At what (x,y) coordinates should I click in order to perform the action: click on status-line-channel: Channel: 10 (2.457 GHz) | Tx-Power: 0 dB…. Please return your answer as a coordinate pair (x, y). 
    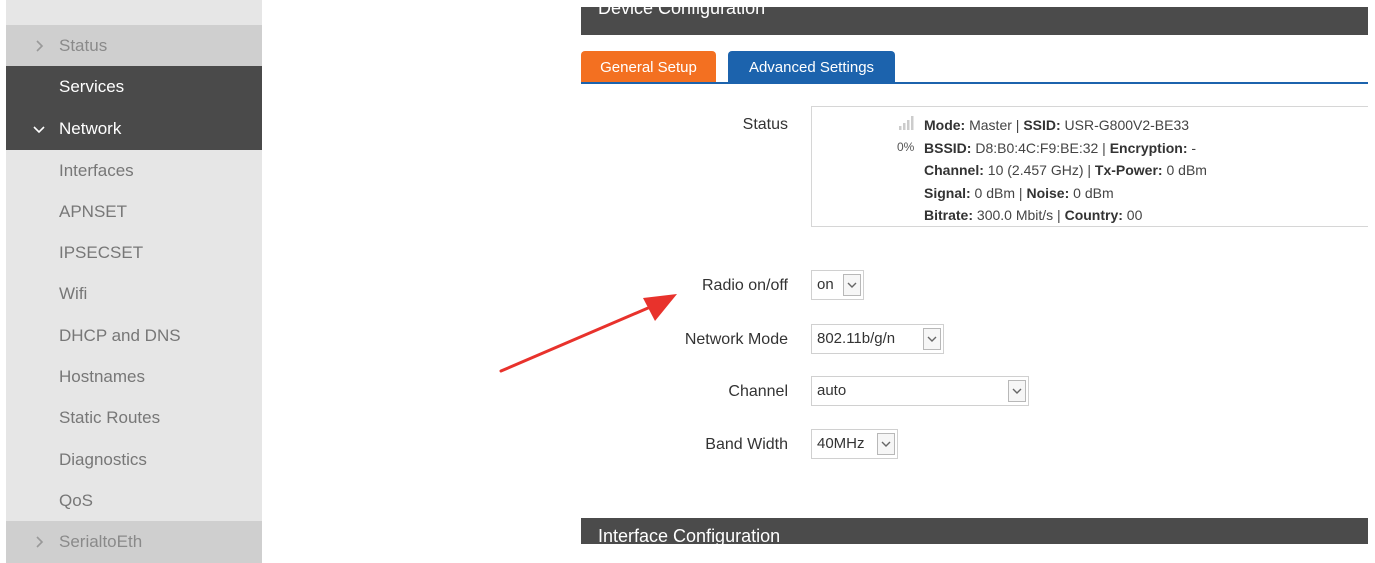
    Looking at the image, I should click on (1065, 170).